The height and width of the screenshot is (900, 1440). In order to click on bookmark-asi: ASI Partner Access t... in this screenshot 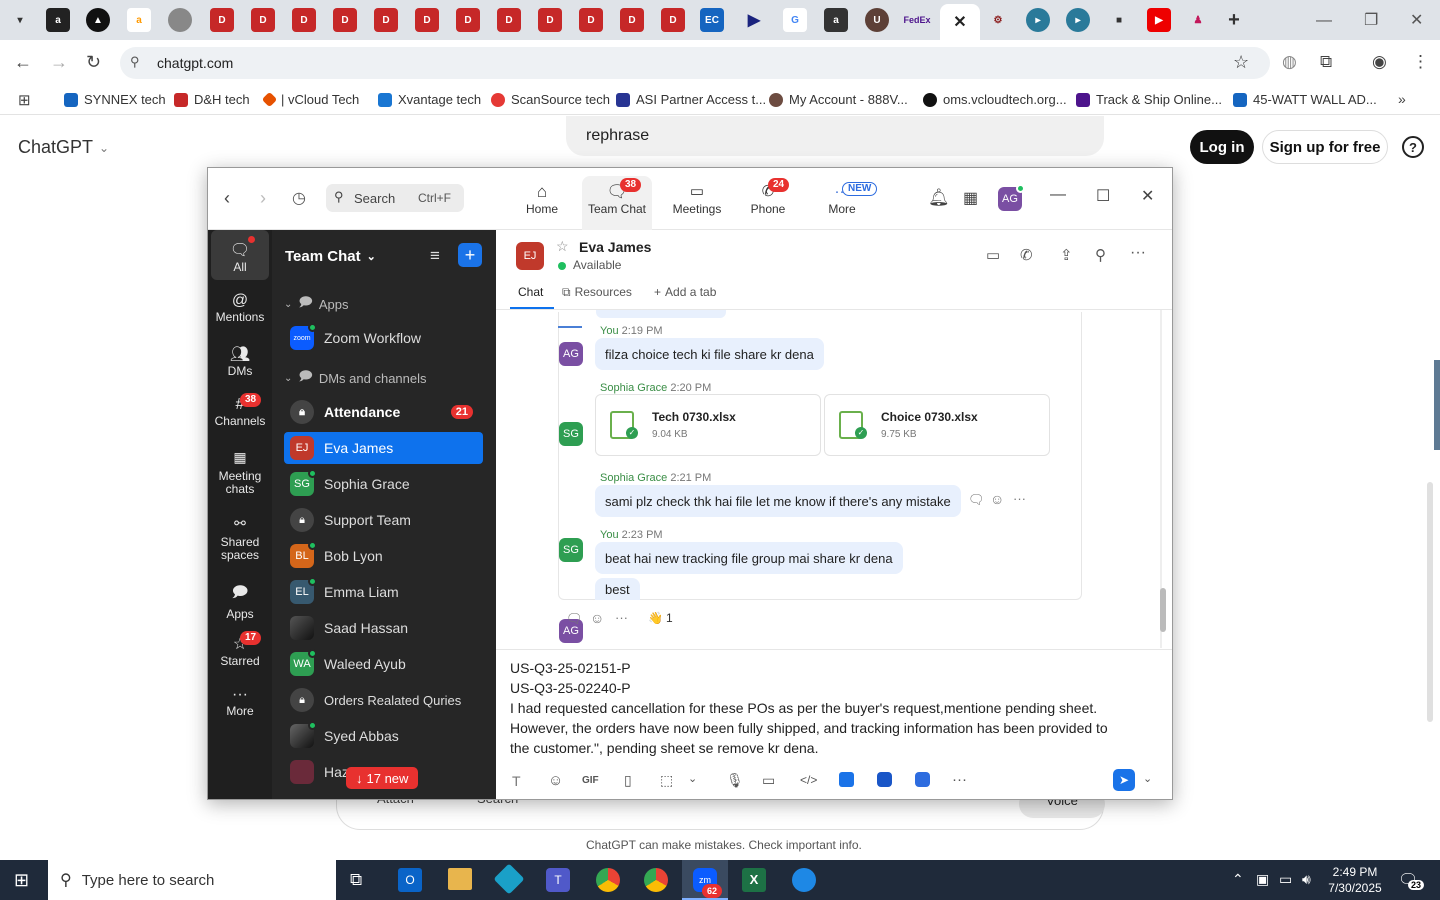, I will do `click(691, 99)`.